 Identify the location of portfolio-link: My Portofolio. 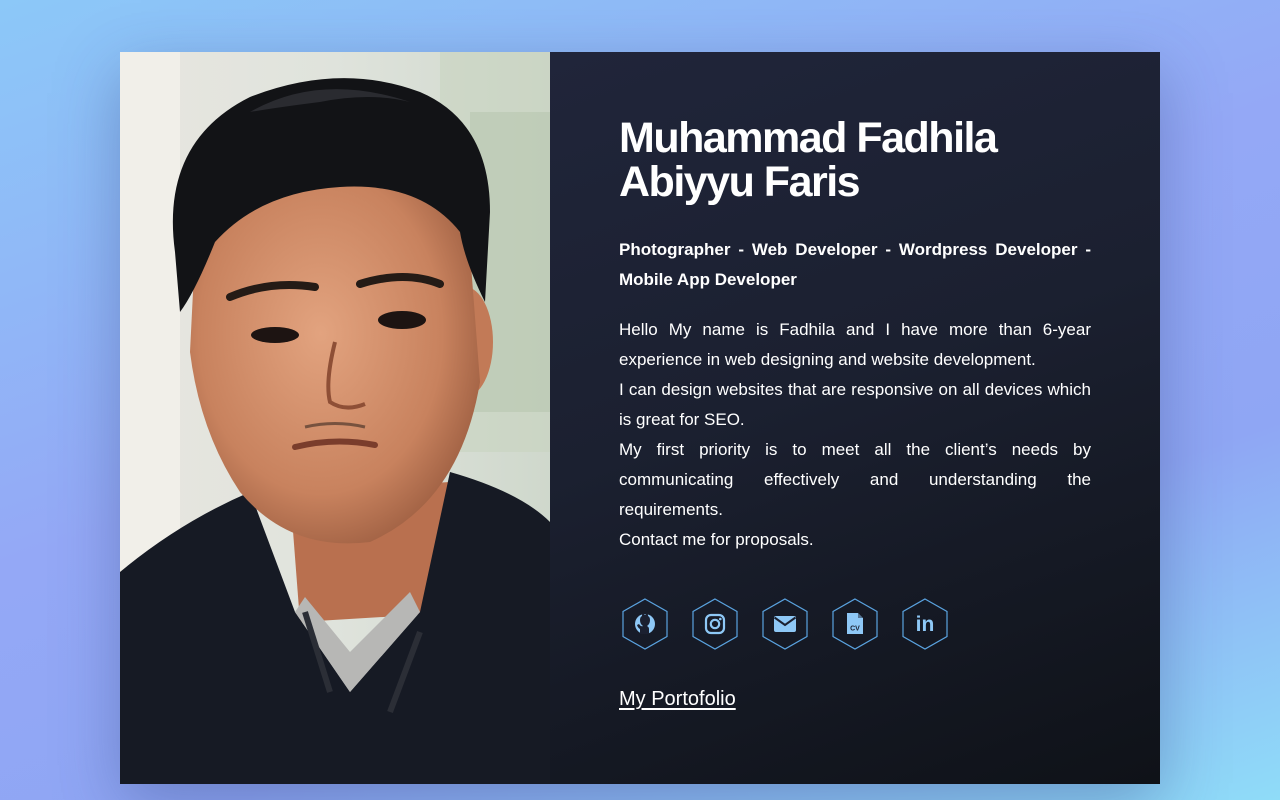
(677, 699).